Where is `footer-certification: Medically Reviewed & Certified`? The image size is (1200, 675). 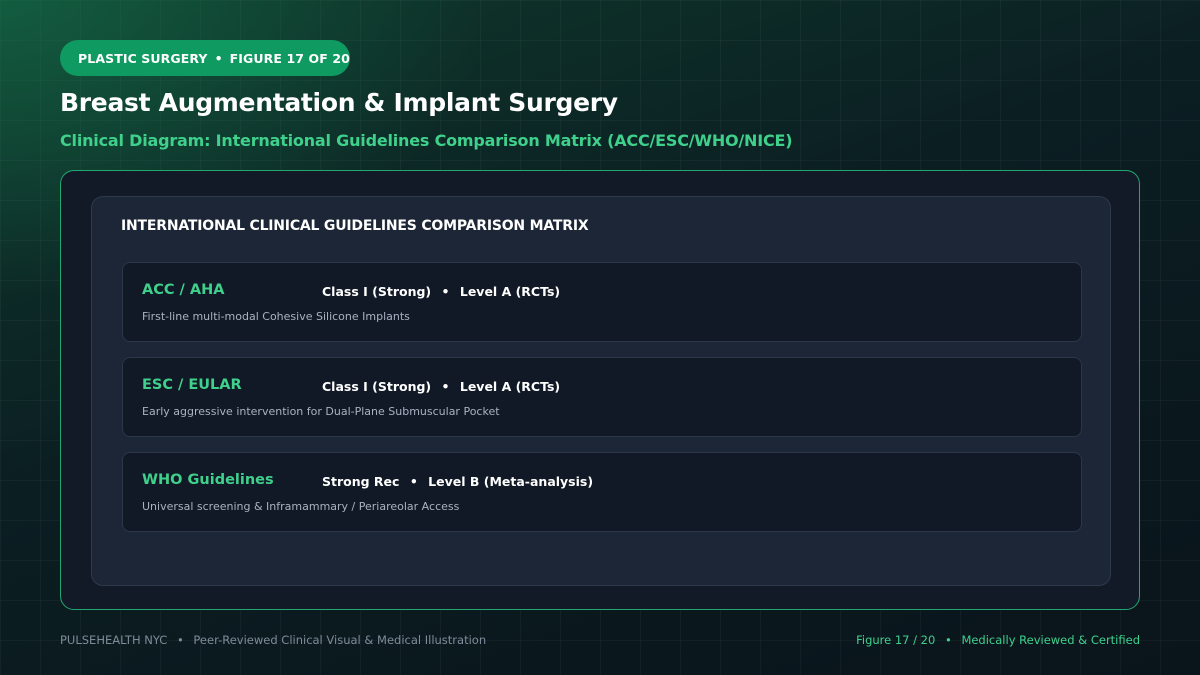 footer-certification: Medically Reviewed & Certified is located at coordinates (1050, 640).